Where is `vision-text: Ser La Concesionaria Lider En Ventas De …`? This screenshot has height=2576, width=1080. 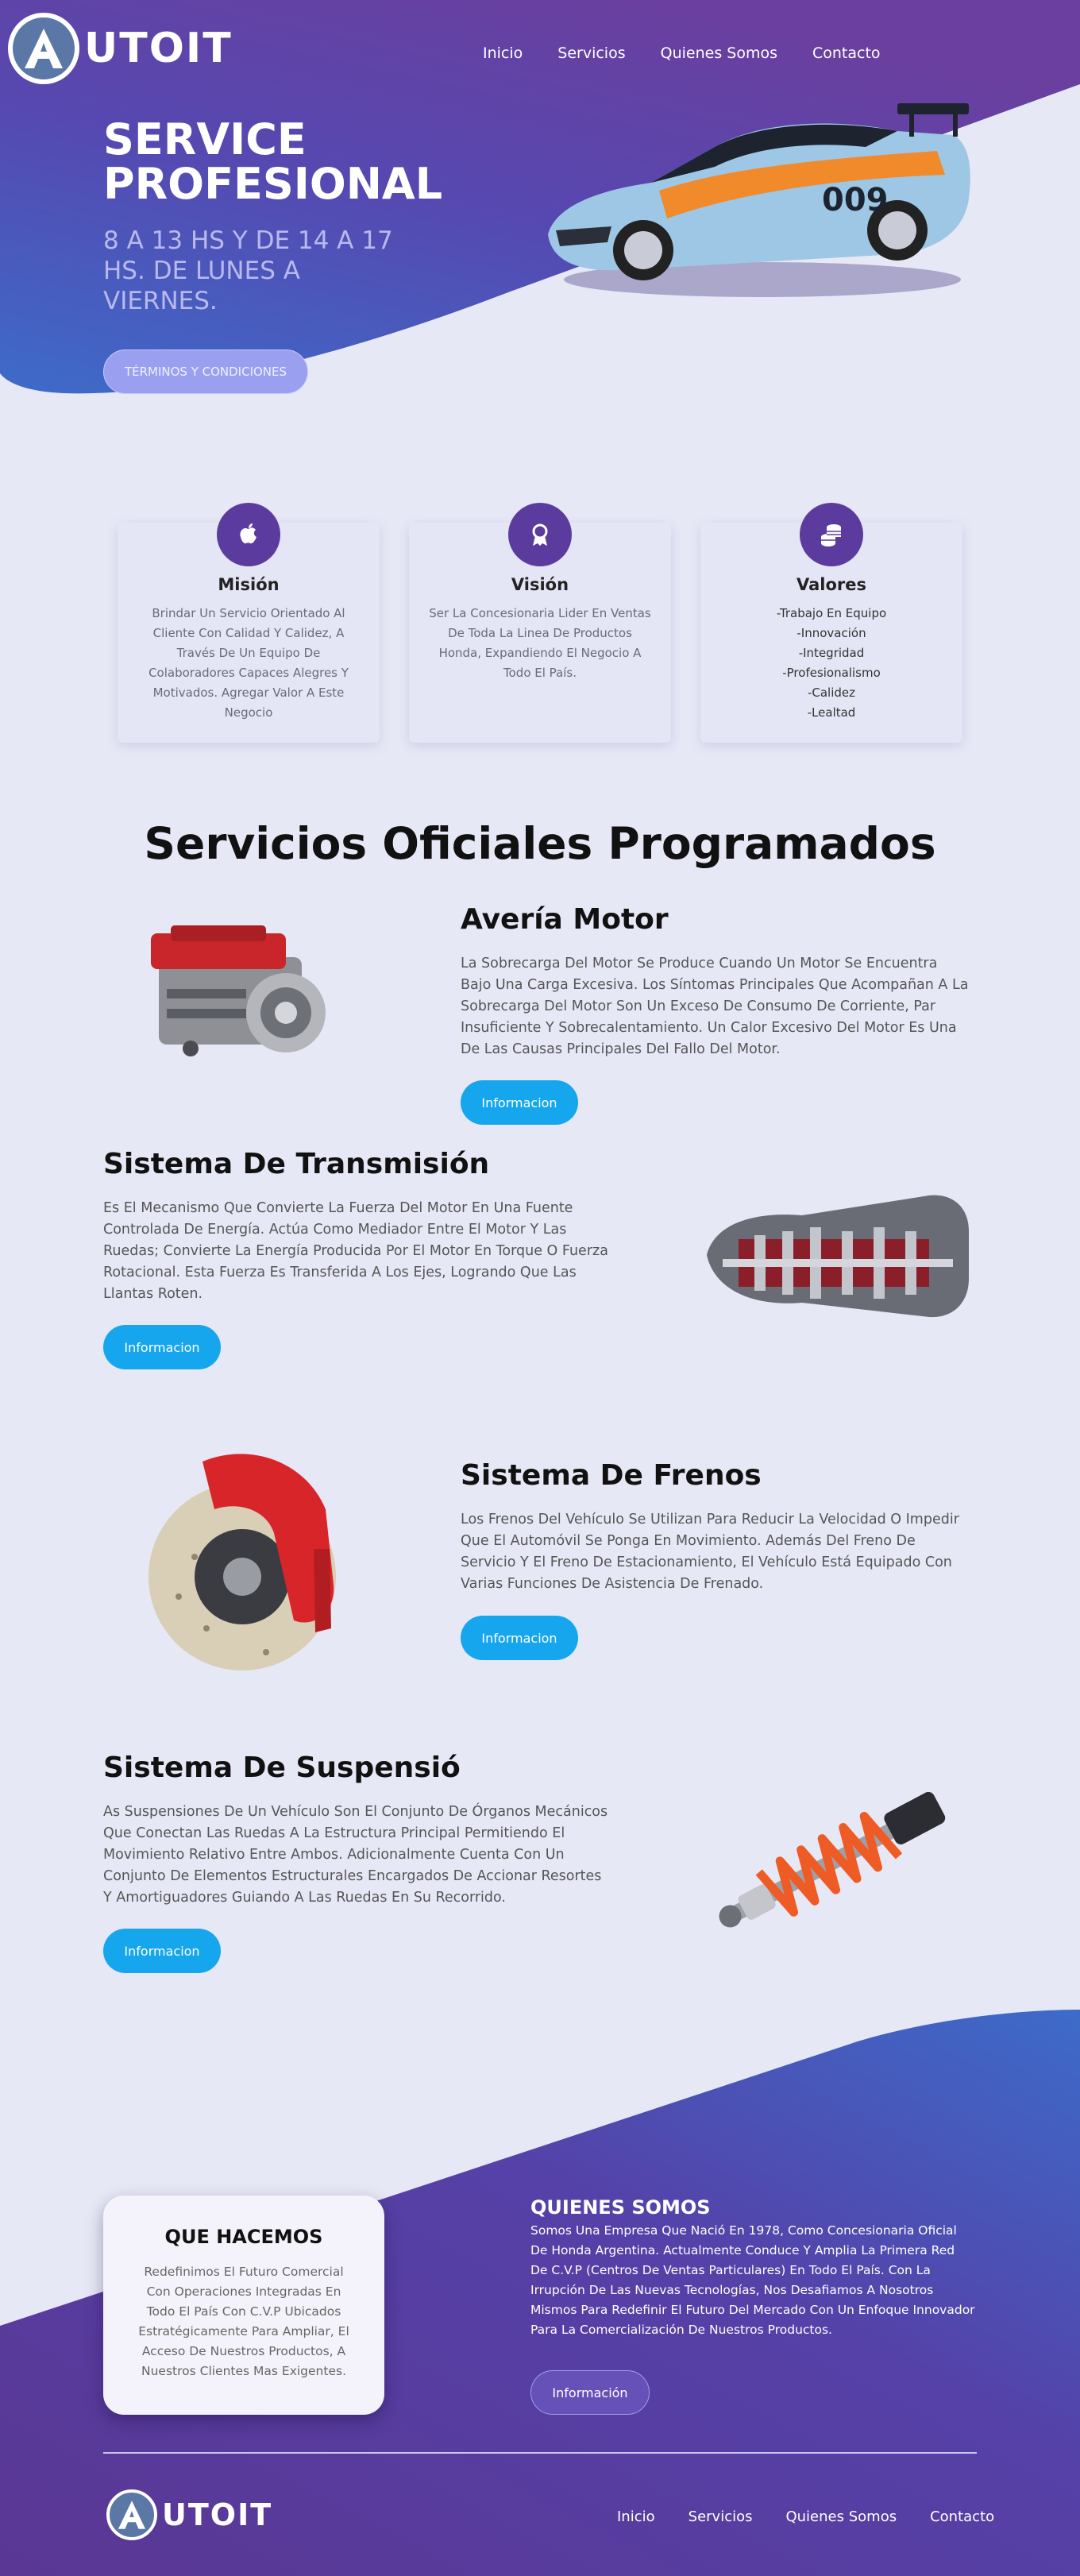 vision-text: Ser La Concesionaria Lider En Ventas De … is located at coordinates (540, 643).